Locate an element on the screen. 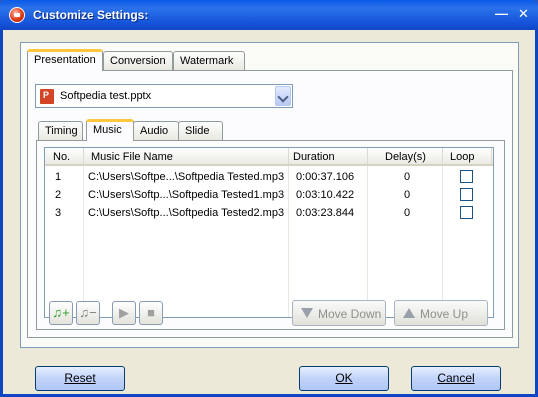  stop-icon: ■ is located at coordinates (151, 312).